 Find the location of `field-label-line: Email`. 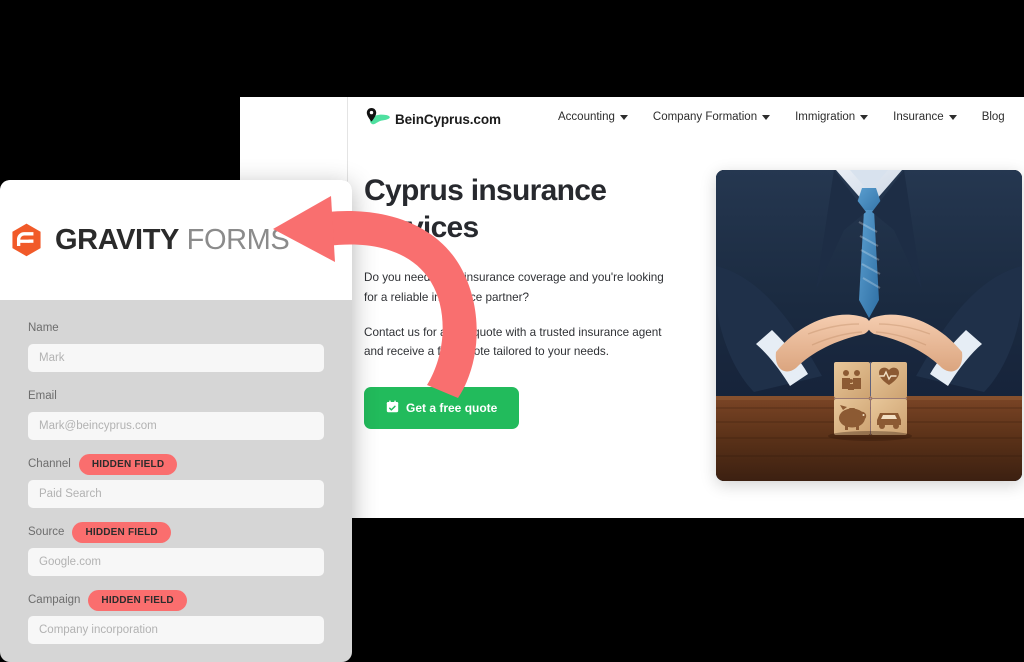

field-label-line: Email is located at coordinates (176, 396).